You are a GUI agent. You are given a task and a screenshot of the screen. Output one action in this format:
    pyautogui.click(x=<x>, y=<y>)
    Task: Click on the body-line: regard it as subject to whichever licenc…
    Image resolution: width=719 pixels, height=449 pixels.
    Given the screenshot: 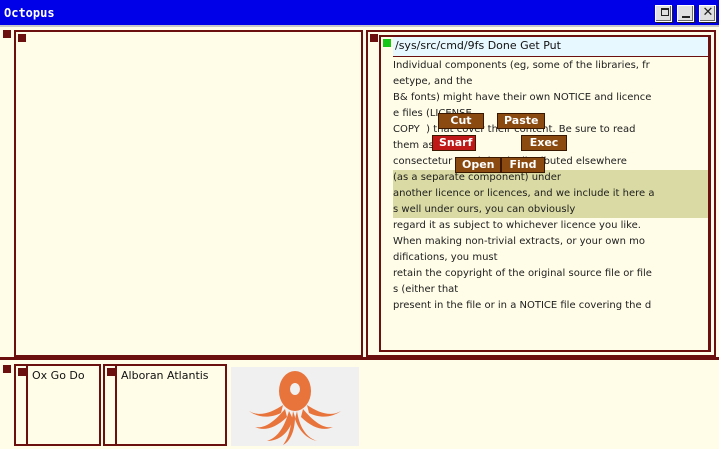 What is the action you would take?
    pyautogui.click(x=517, y=225)
    